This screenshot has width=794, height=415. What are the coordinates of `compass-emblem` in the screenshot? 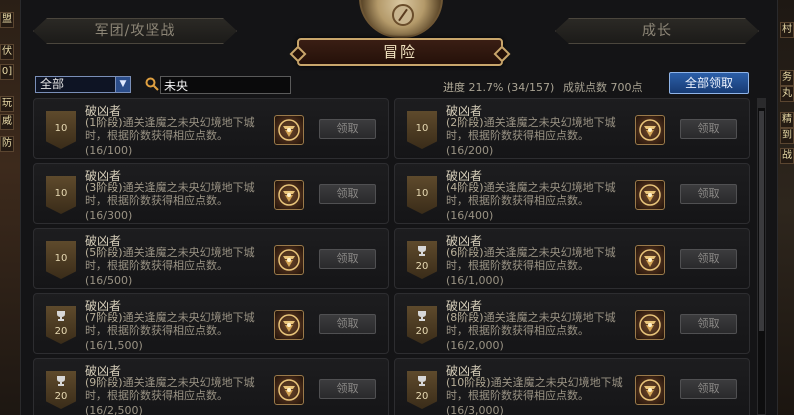 It's located at (401, 19).